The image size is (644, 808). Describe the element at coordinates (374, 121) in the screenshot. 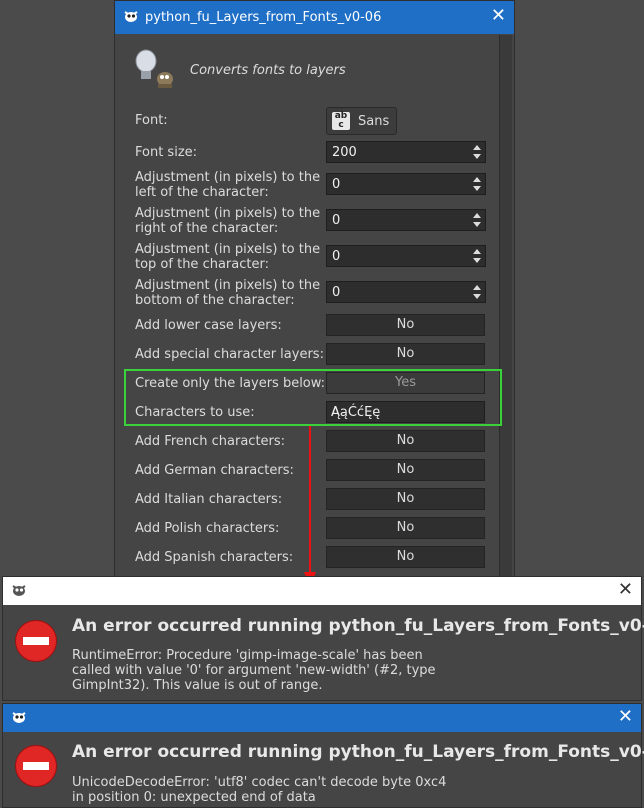

I see `font-name: Sans` at that location.